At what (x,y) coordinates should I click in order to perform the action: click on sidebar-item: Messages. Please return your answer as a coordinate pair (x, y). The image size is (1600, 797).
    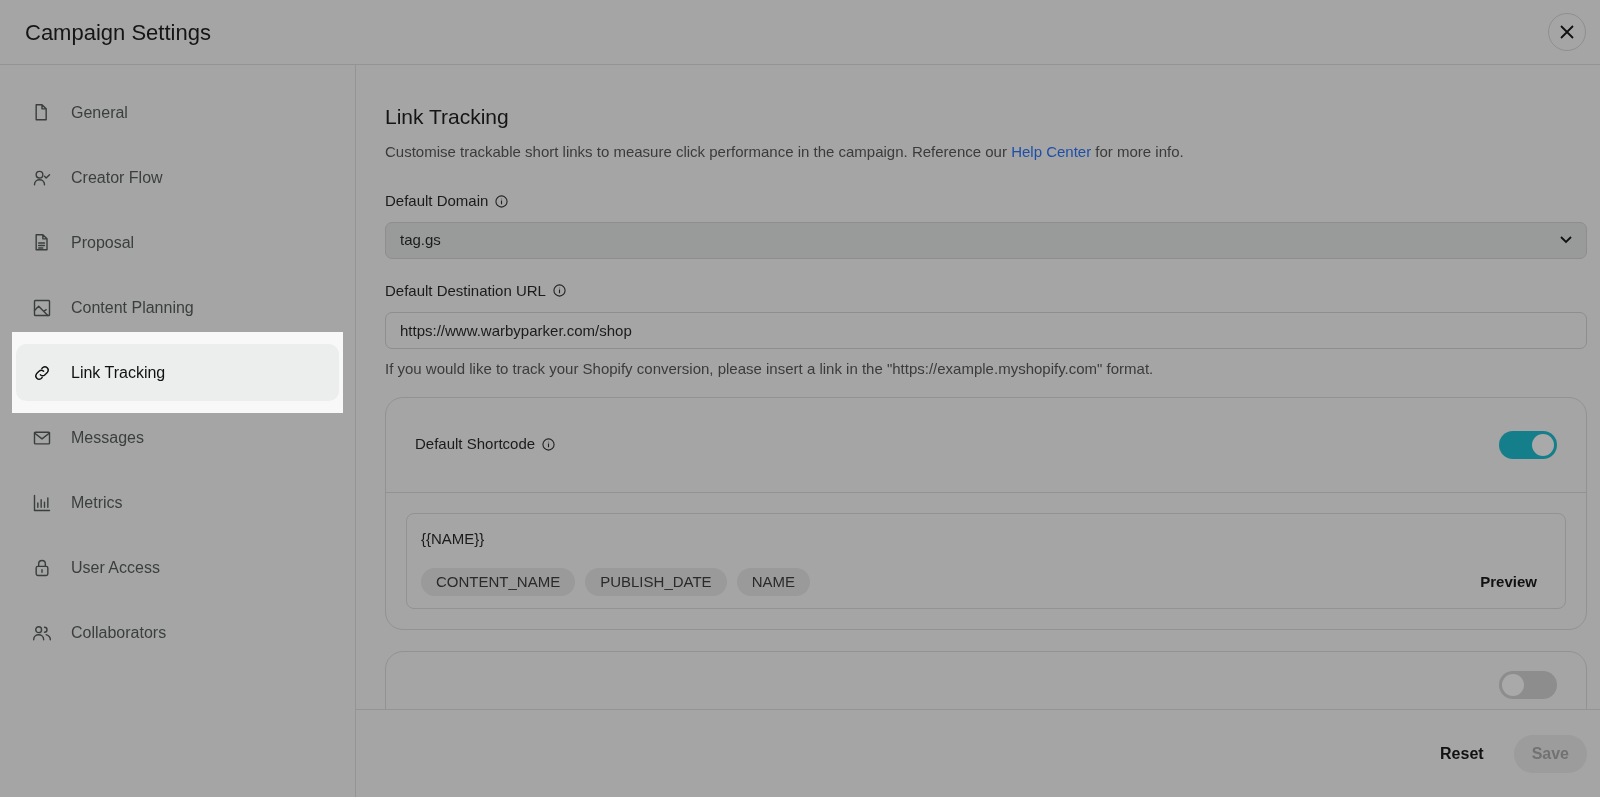
    Looking at the image, I should click on (177, 437).